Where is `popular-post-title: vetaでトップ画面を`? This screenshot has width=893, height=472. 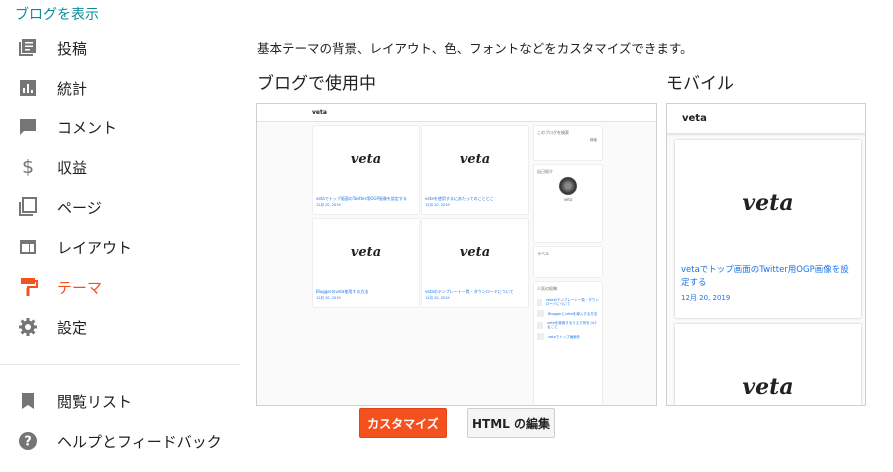 popular-post-title: vetaでトップ画面を is located at coordinates (564, 336).